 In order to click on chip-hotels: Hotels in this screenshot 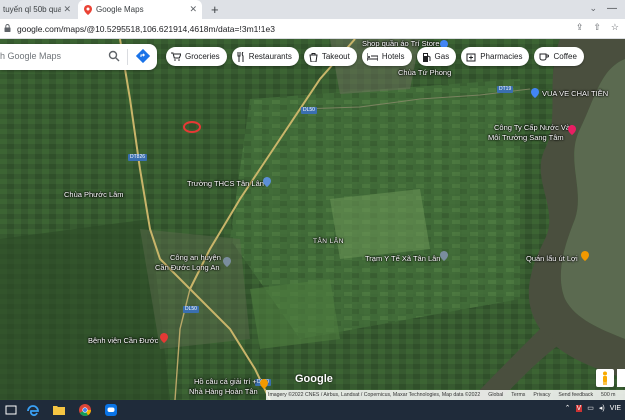, I will do `click(386, 56)`.